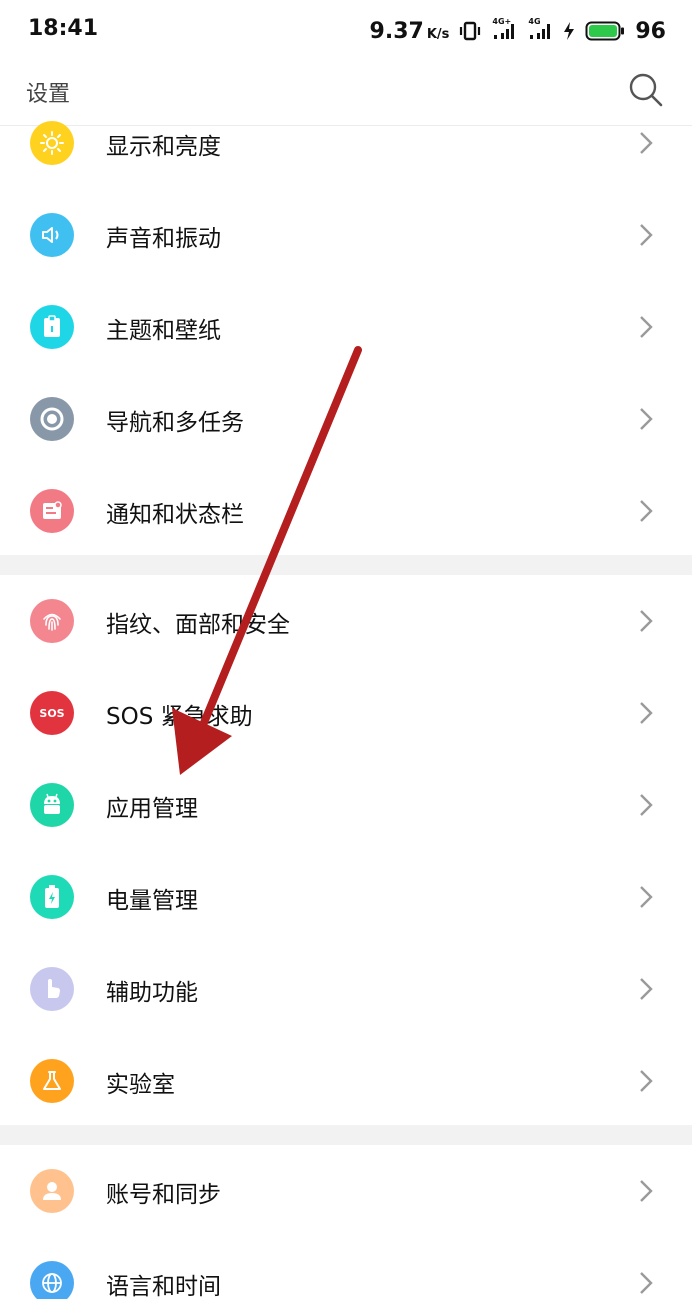 The height and width of the screenshot is (1299, 692). Describe the element at coordinates (152, 901) in the screenshot. I see `settings-item-label: 电量管理` at that location.